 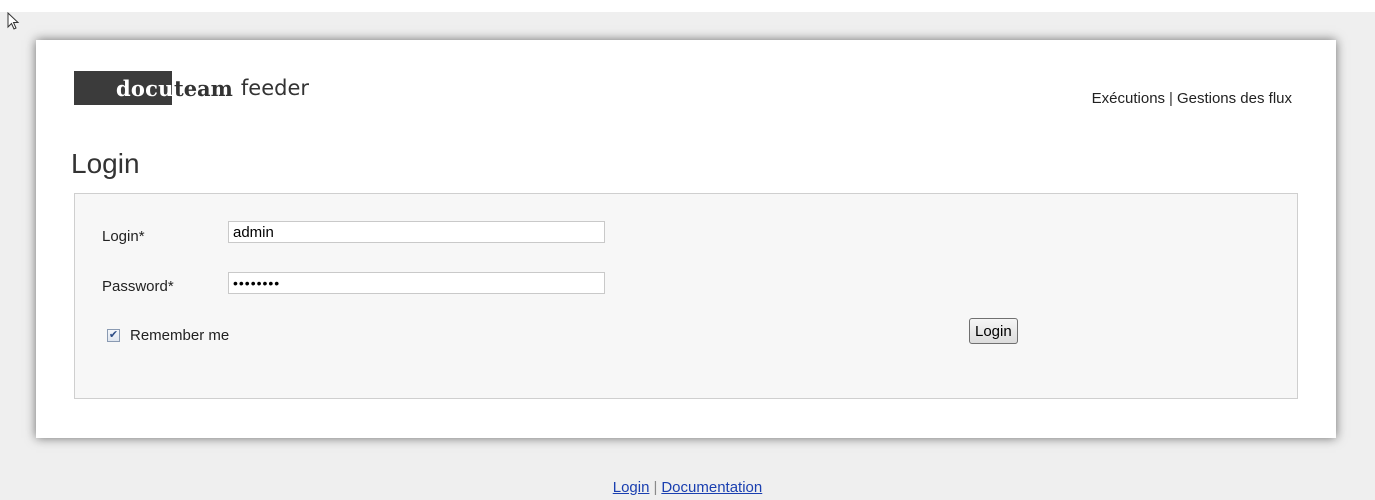 What do you see at coordinates (138, 286) in the screenshot?
I see `password-field-label: Password*` at bounding box center [138, 286].